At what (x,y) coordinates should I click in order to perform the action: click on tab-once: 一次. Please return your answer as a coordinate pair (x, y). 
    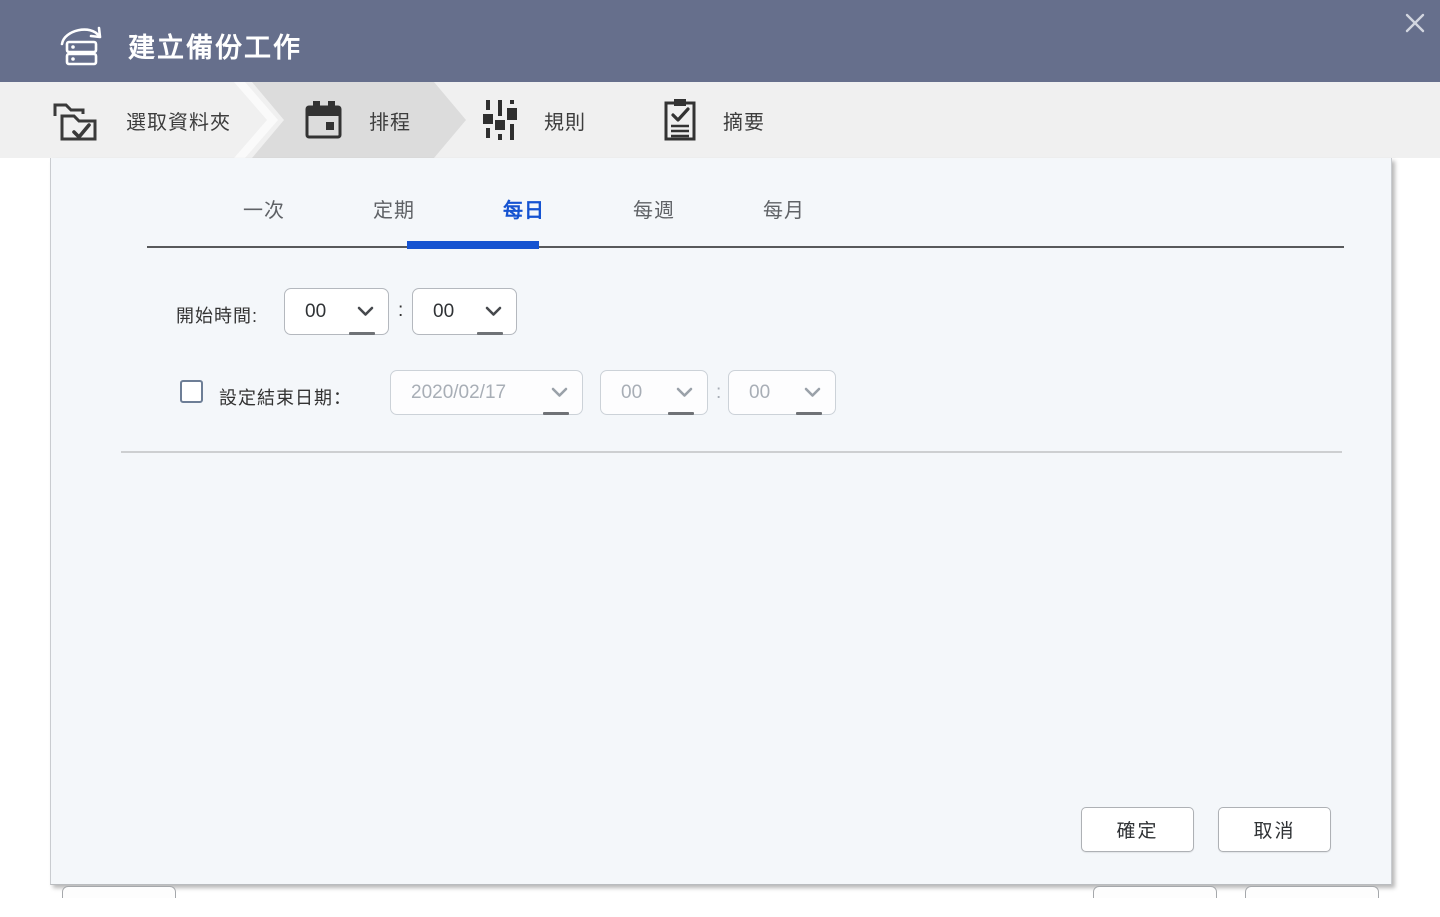
    Looking at the image, I should click on (264, 216).